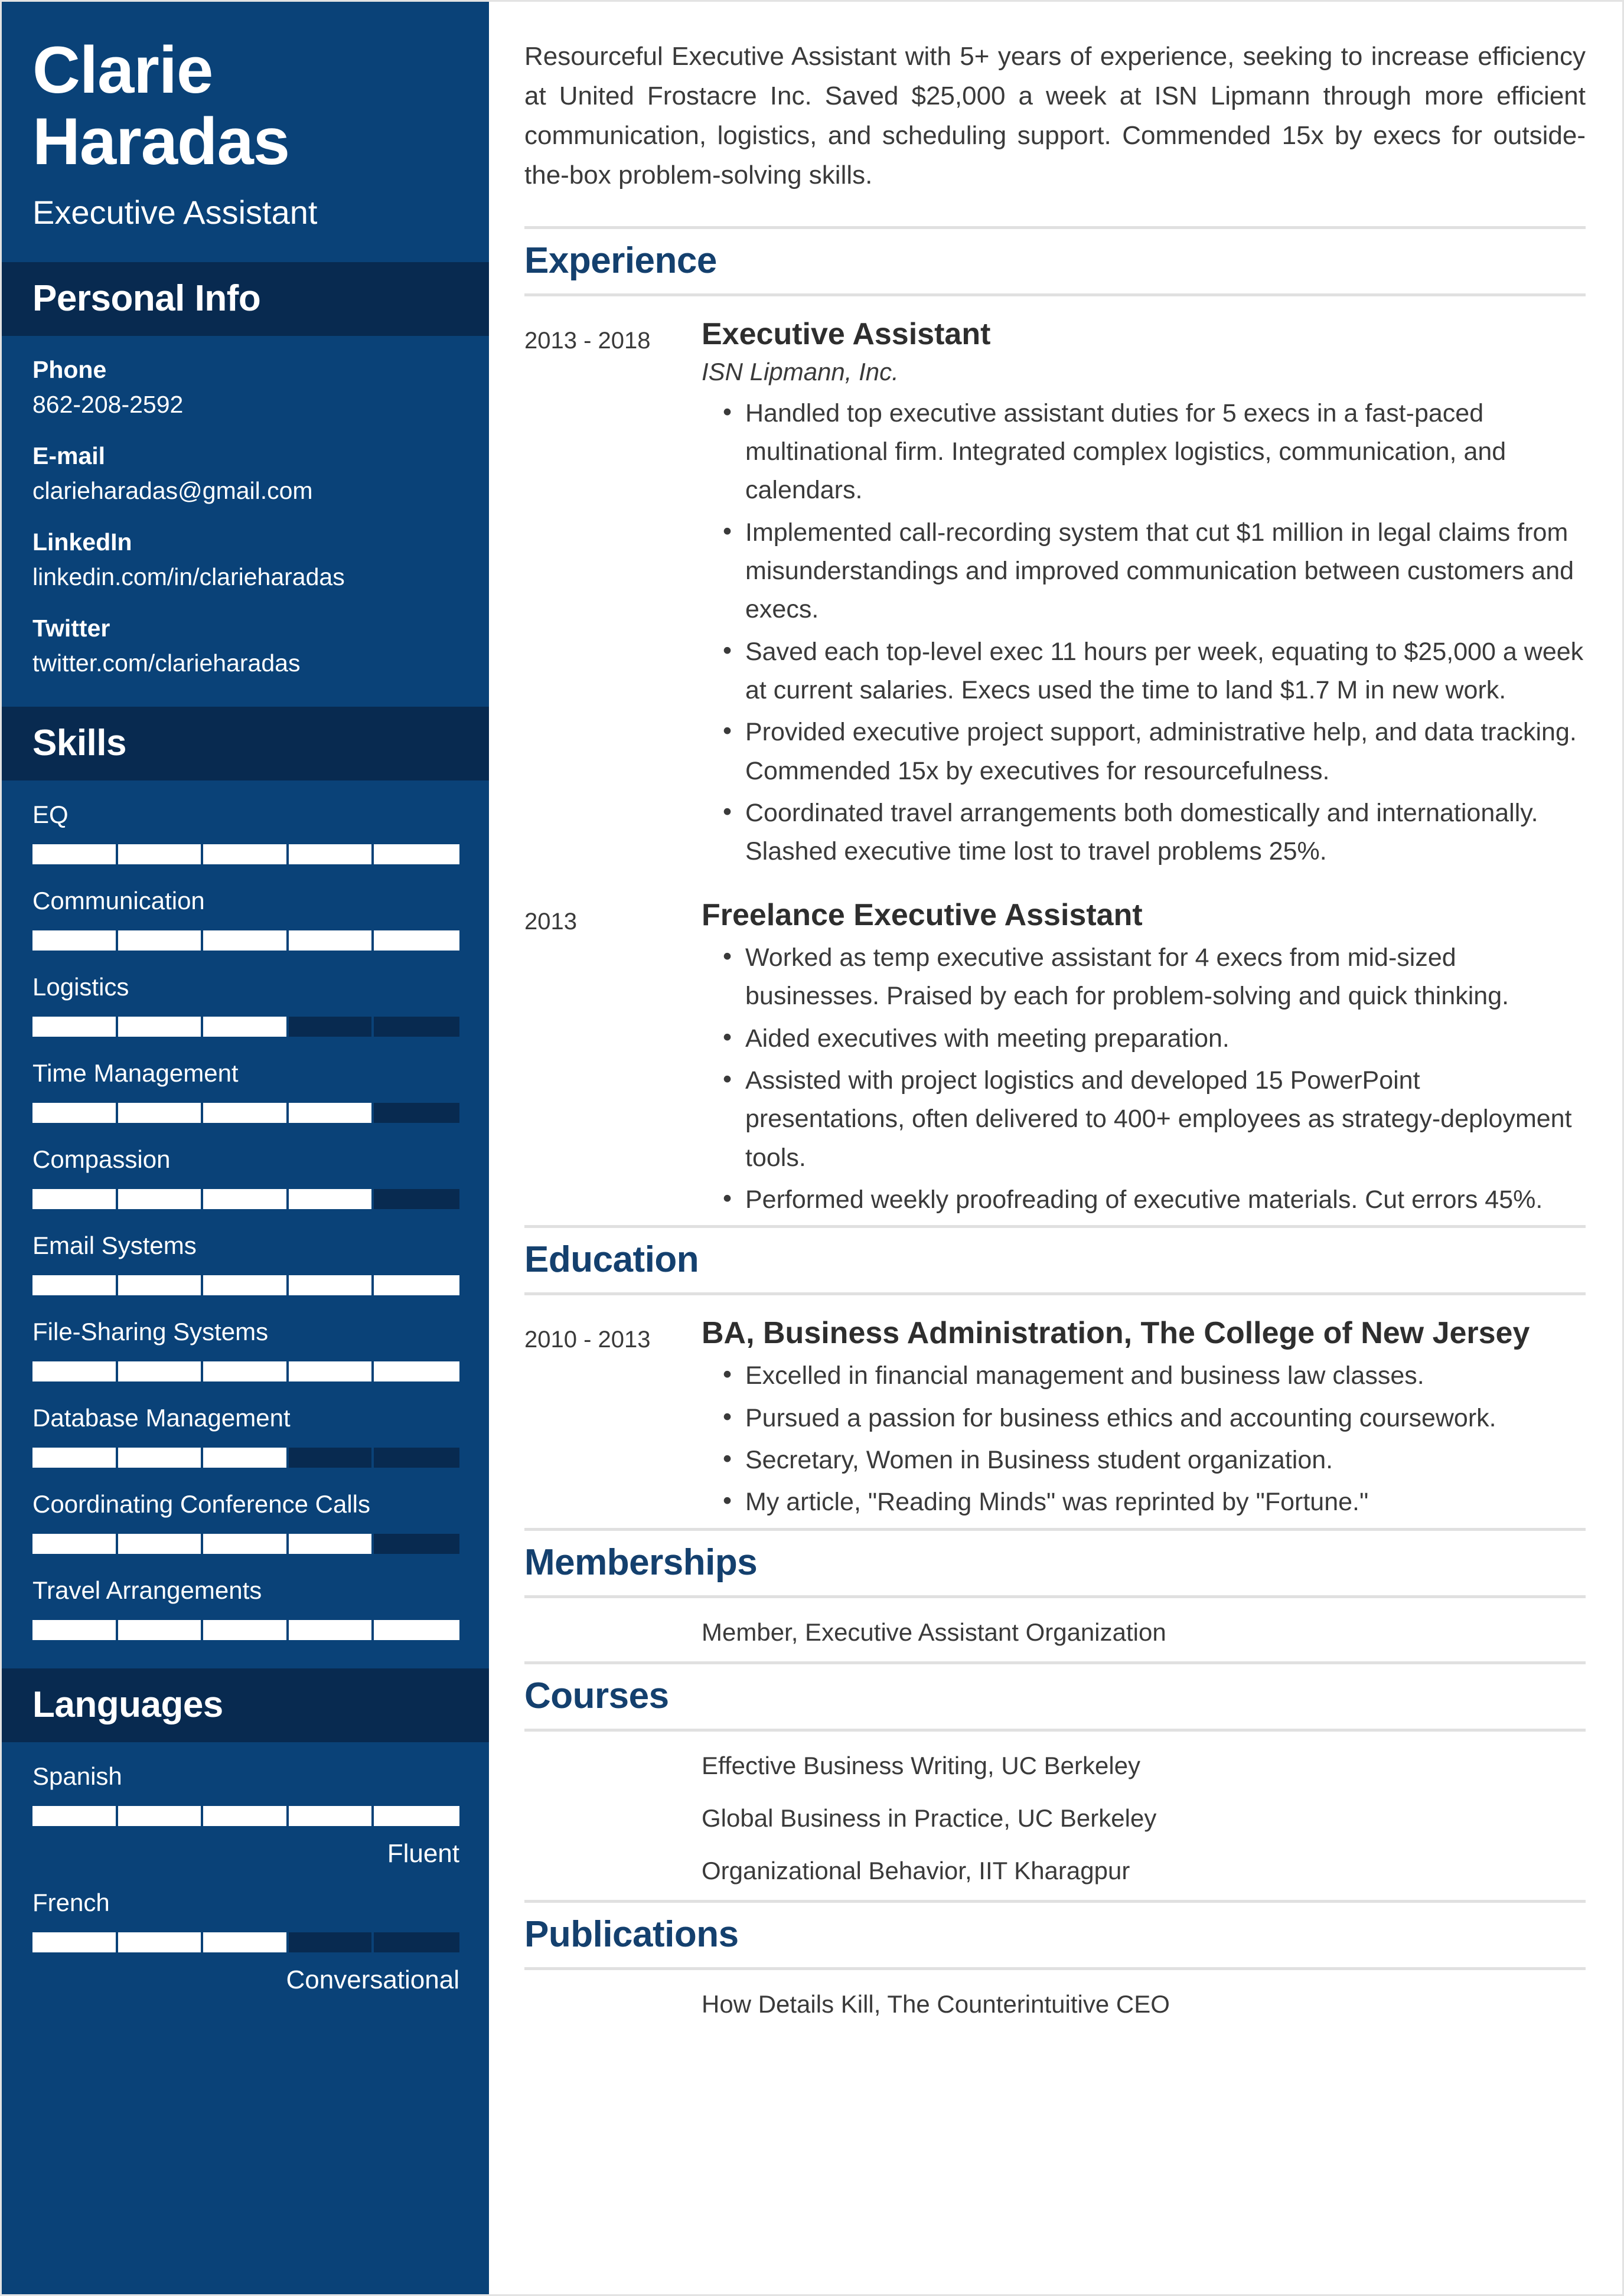 The height and width of the screenshot is (2296, 1624). What do you see at coordinates (135, 1073) in the screenshot?
I see `skill-name: Time Management` at bounding box center [135, 1073].